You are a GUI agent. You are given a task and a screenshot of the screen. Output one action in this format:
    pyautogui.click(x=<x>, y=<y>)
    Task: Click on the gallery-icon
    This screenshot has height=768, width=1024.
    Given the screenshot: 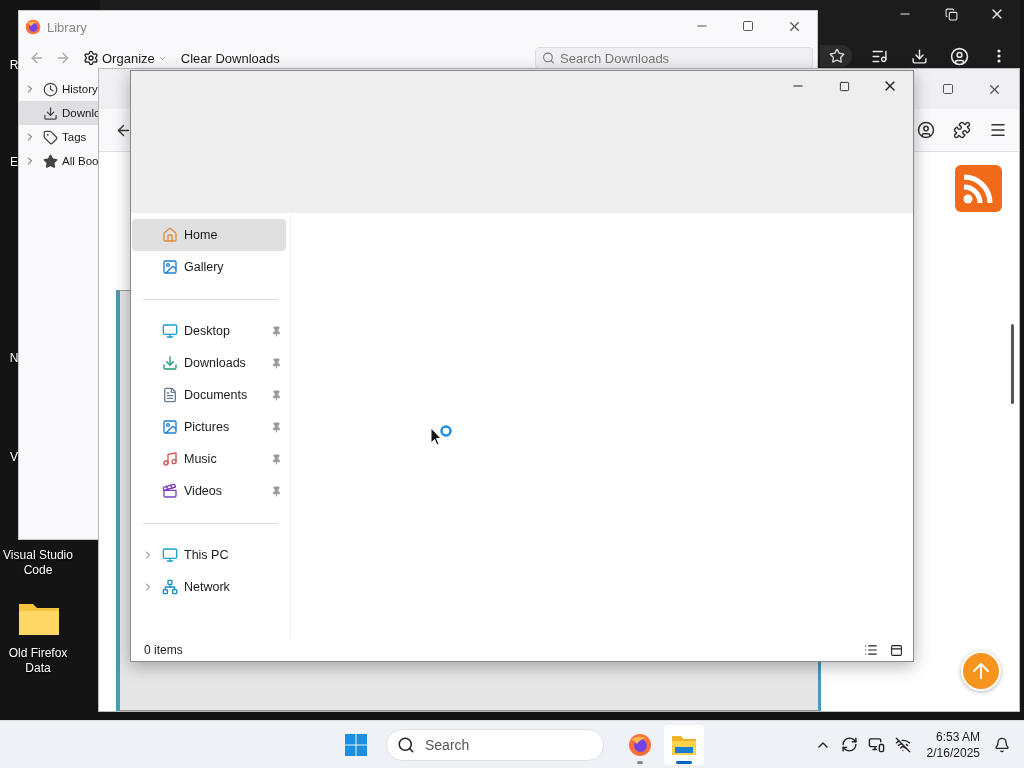 What is the action you would take?
    pyautogui.click(x=170, y=267)
    